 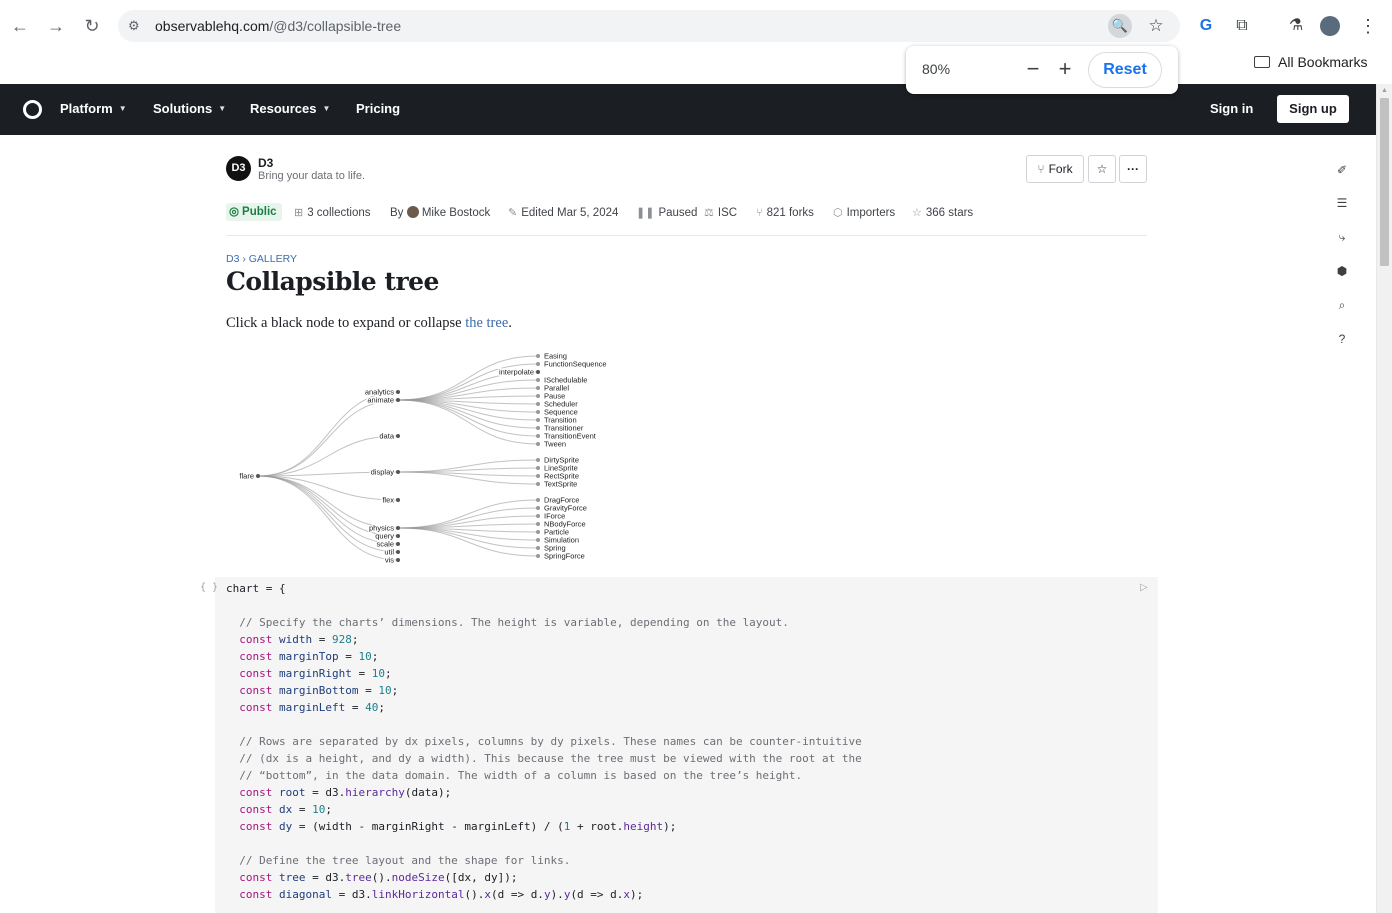 I want to click on author-mini-avatar, so click(x=412, y=212).